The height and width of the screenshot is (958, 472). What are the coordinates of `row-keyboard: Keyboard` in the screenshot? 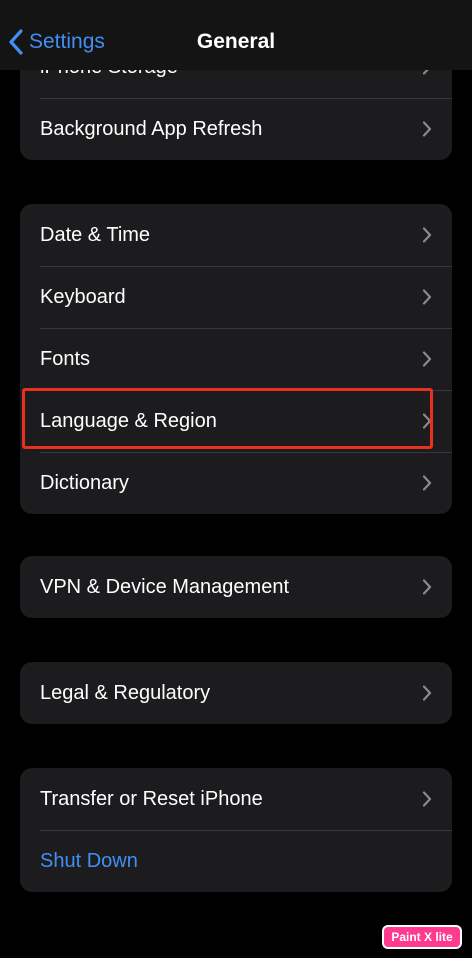 It's located at (236, 297).